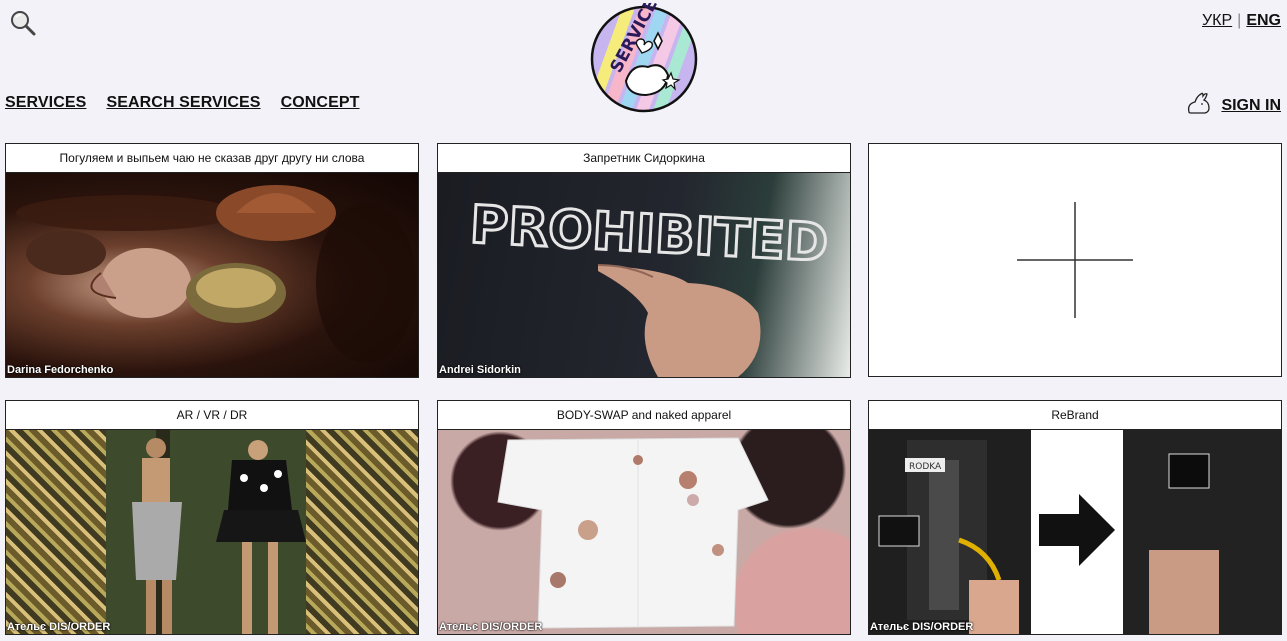 Image resolution: width=1287 pixels, height=641 pixels. What do you see at coordinates (1263, 21) in the screenshot?
I see `lang-eng-link: ENG` at bounding box center [1263, 21].